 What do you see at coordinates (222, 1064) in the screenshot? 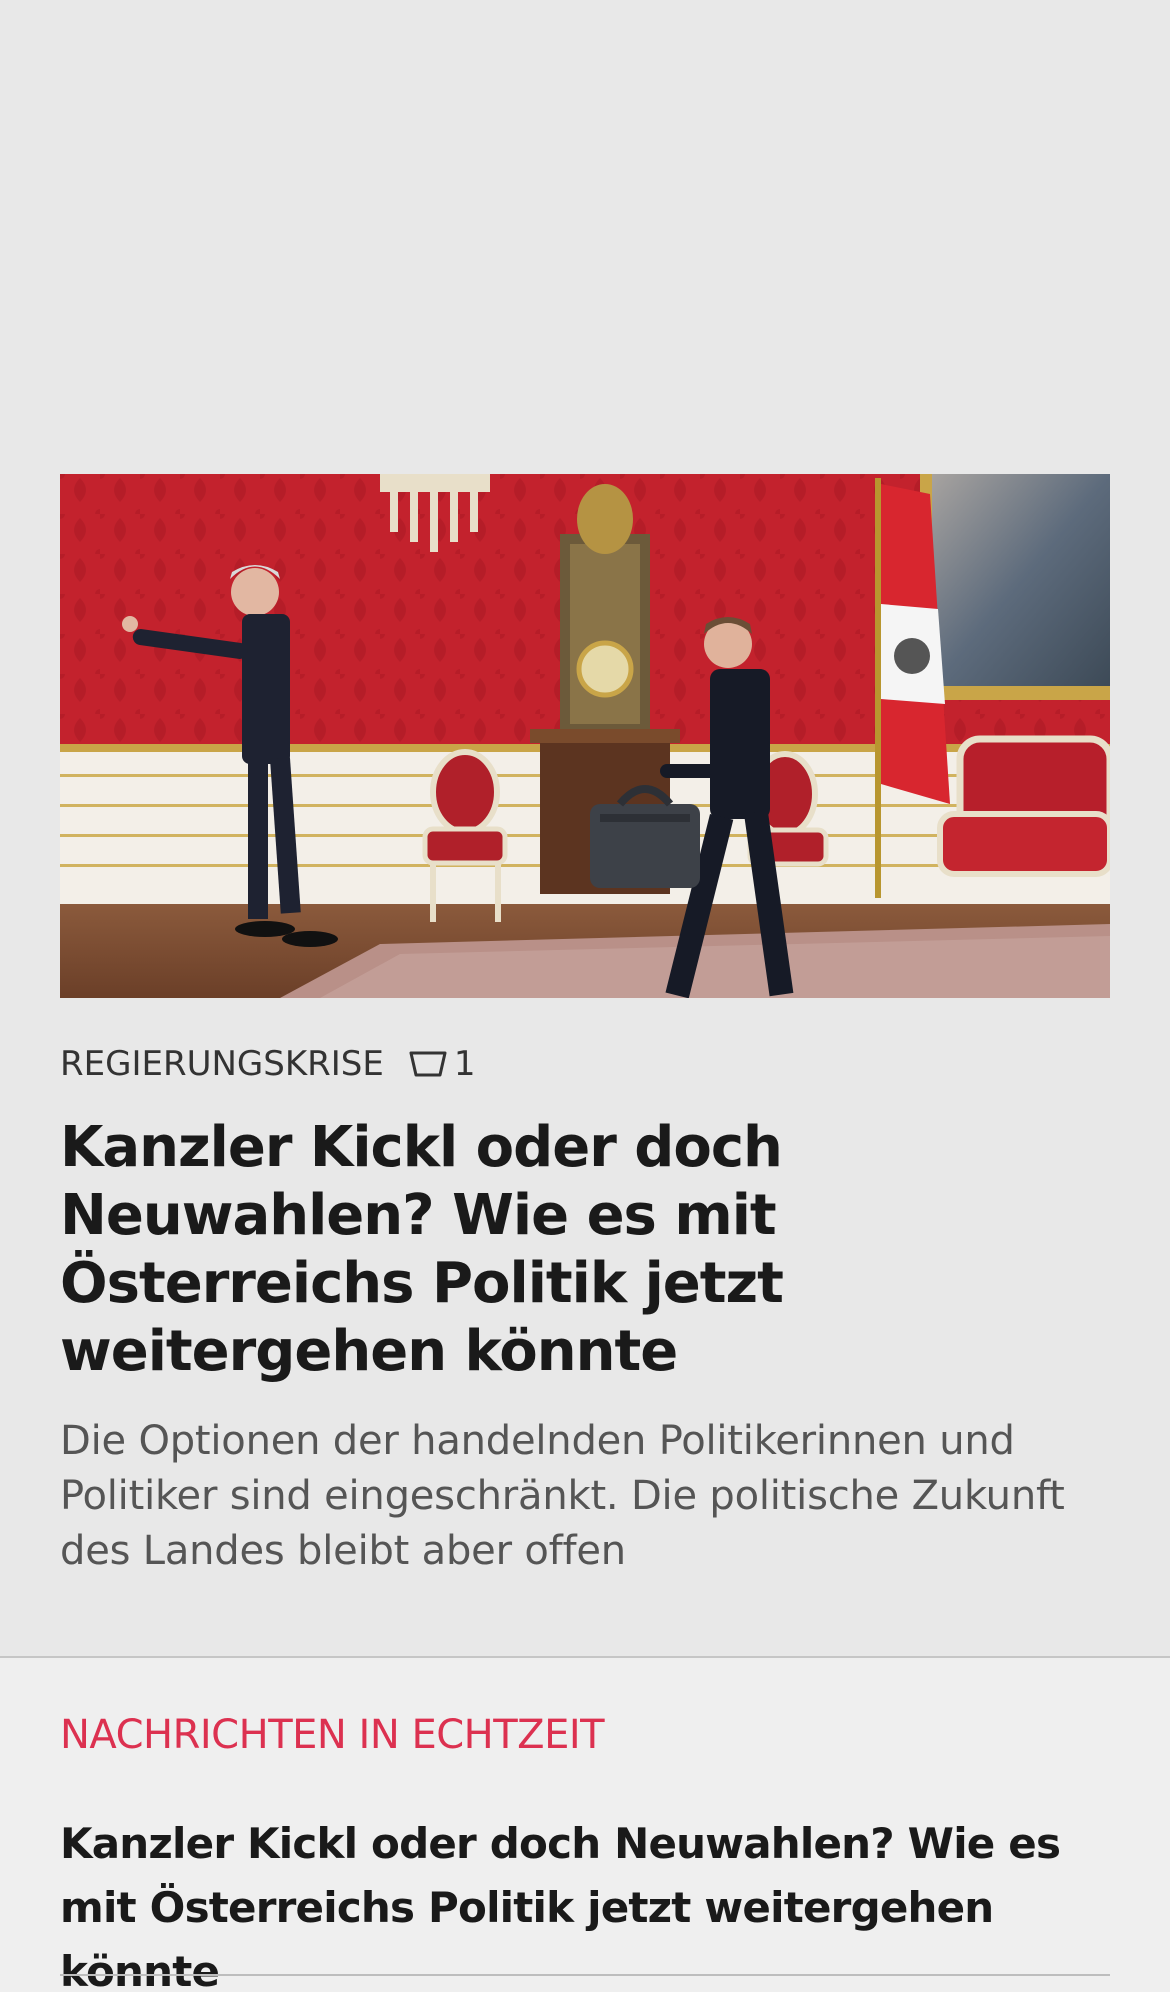
I see `article-kicker: REGIERUNGSKRISE` at bounding box center [222, 1064].